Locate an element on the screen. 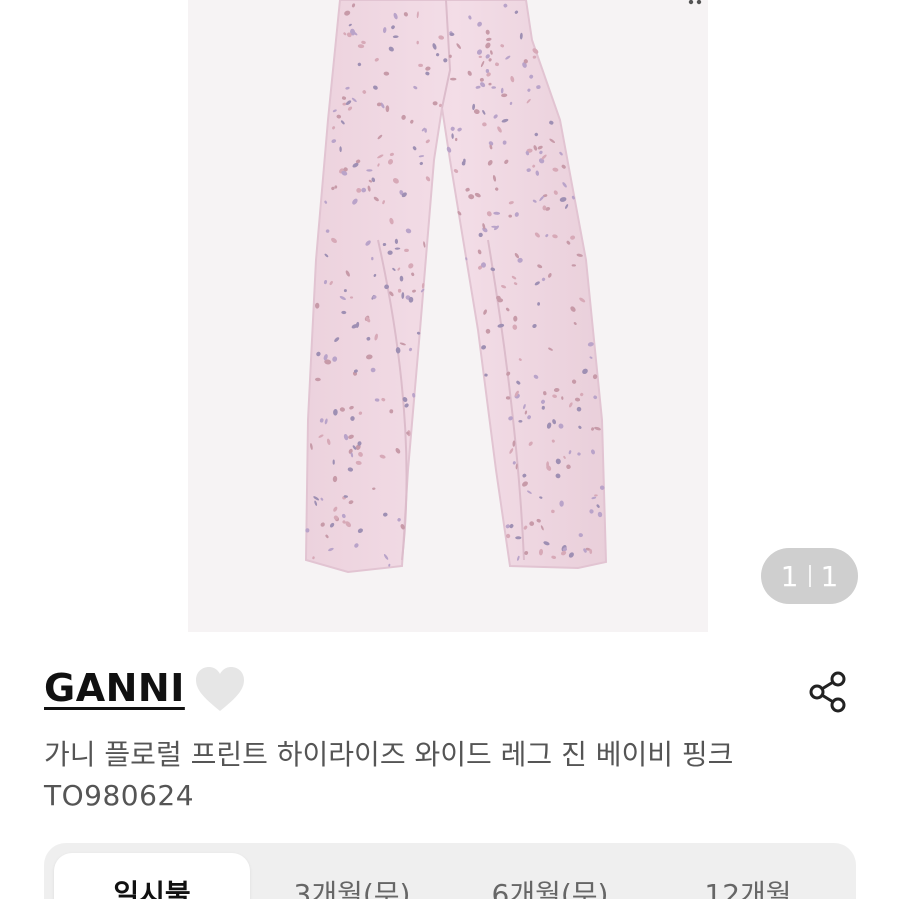 The height and width of the screenshot is (899, 899). image-counter: 1 1 is located at coordinates (809, 576).